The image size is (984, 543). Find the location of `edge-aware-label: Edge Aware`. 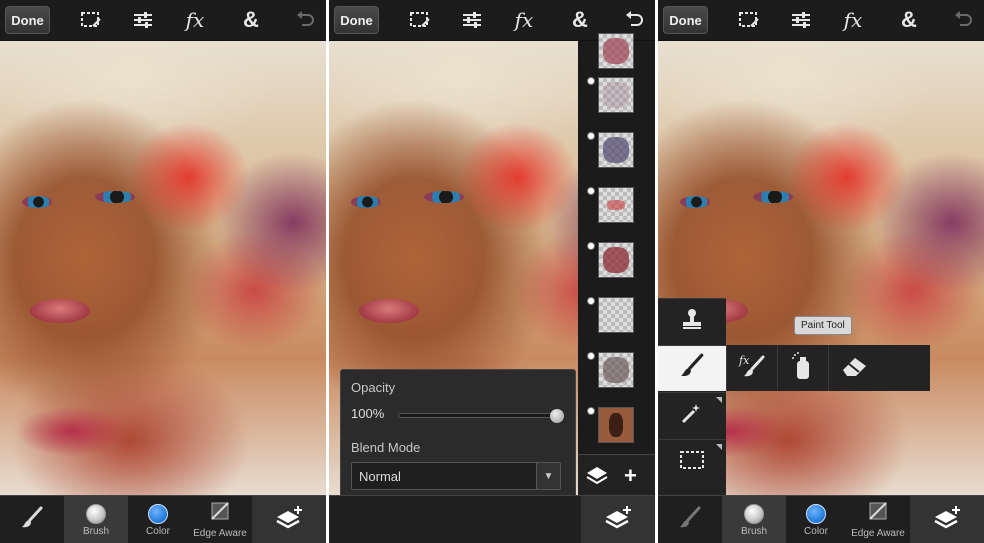

edge-aware-label: Edge Aware is located at coordinates (878, 533).